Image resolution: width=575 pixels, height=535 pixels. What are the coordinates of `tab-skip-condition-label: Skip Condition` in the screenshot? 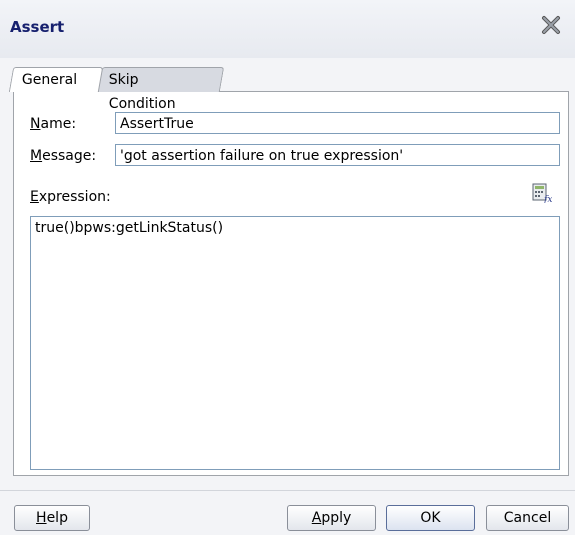 It's located at (142, 92).